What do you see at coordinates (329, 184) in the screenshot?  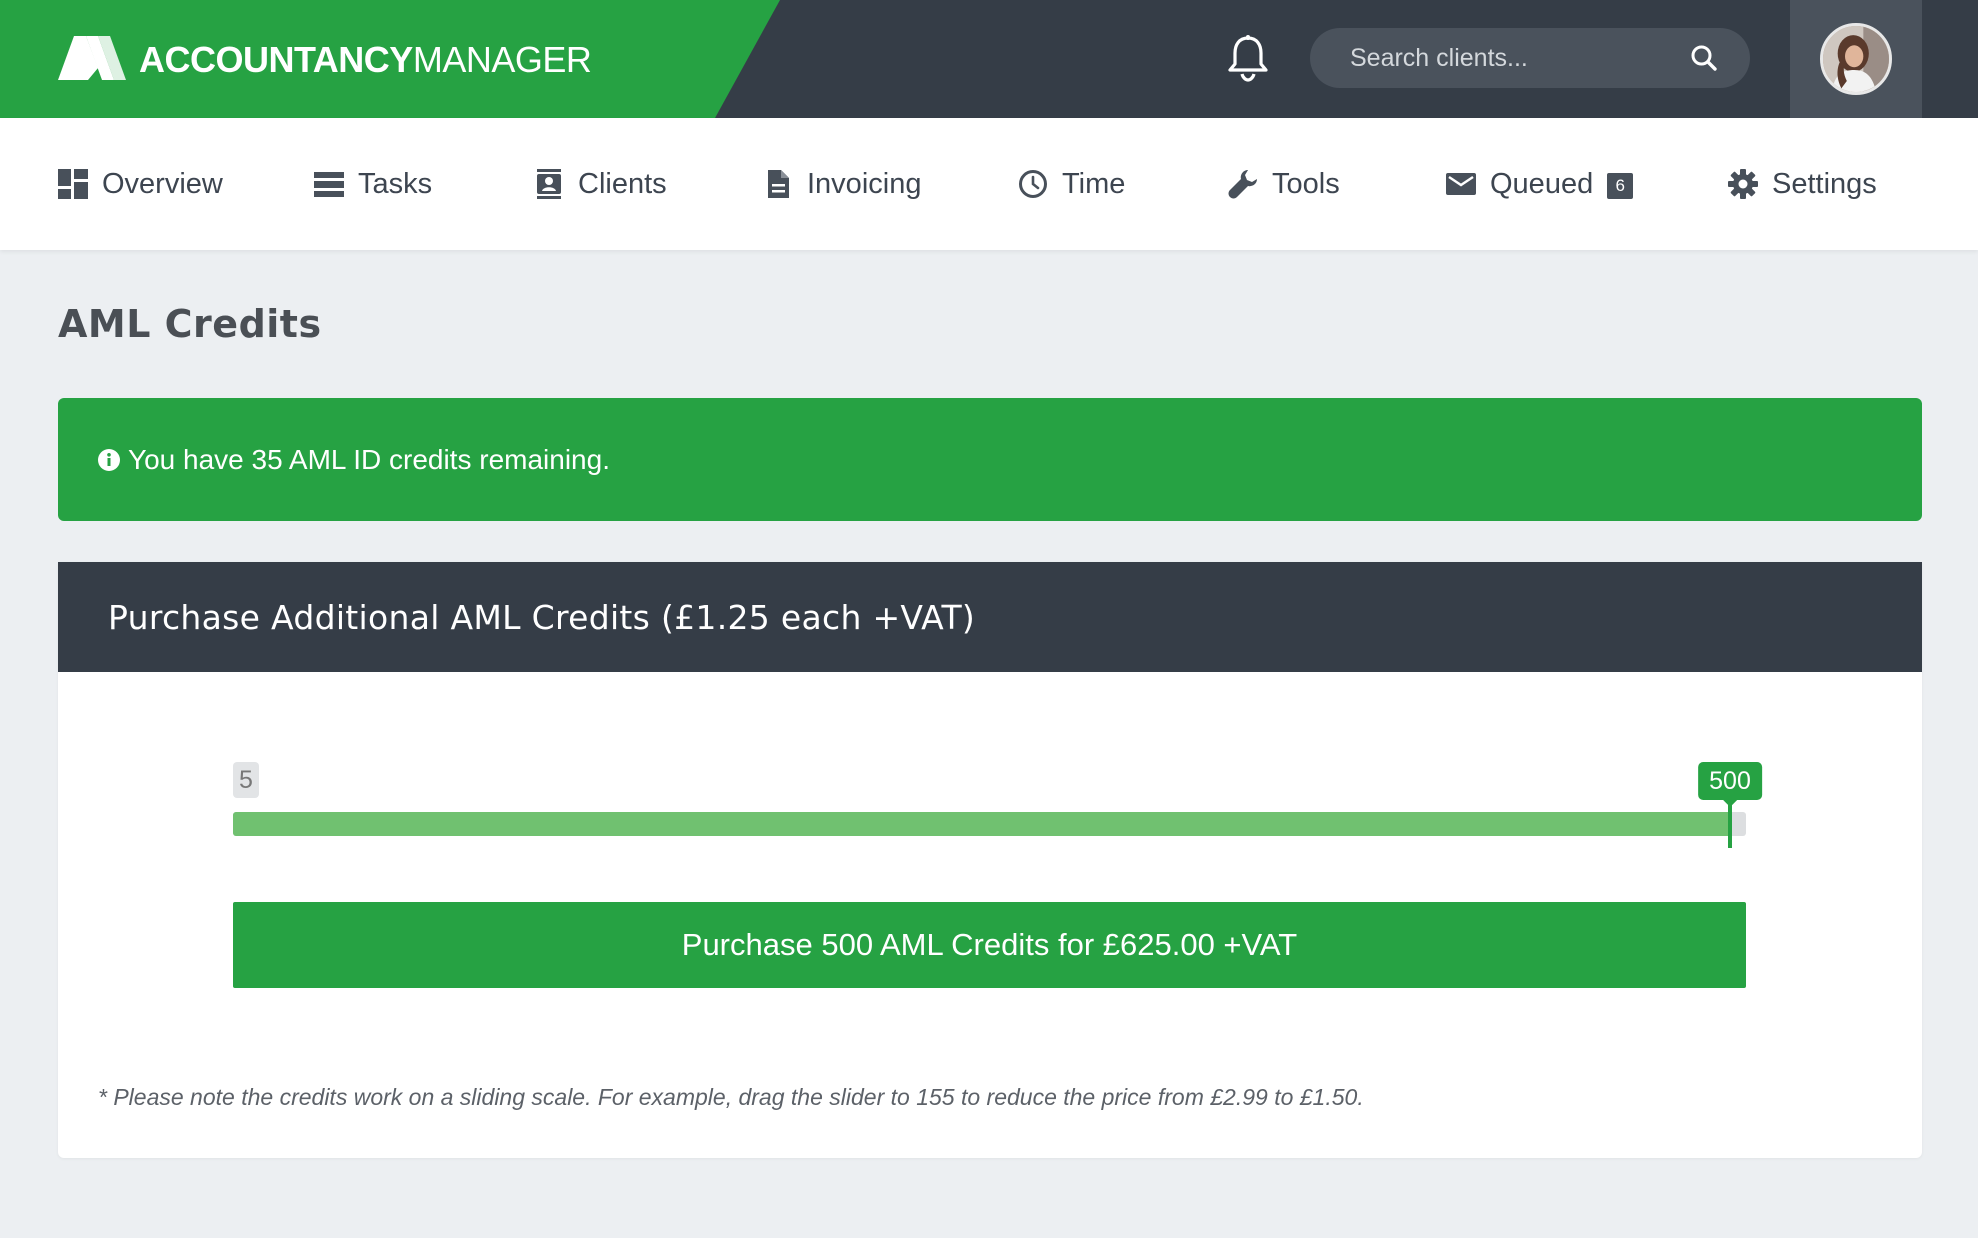 I see `tasks-icon` at bounding box center [329, 184].